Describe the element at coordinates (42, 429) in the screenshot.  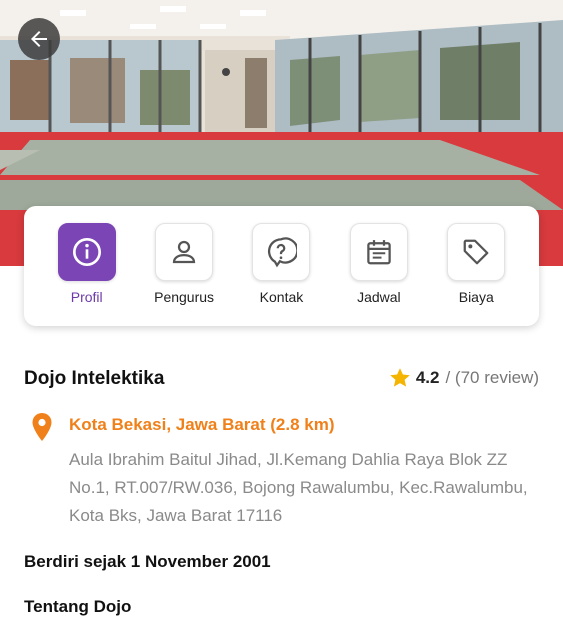
I see `location-pin-icon` at that location.